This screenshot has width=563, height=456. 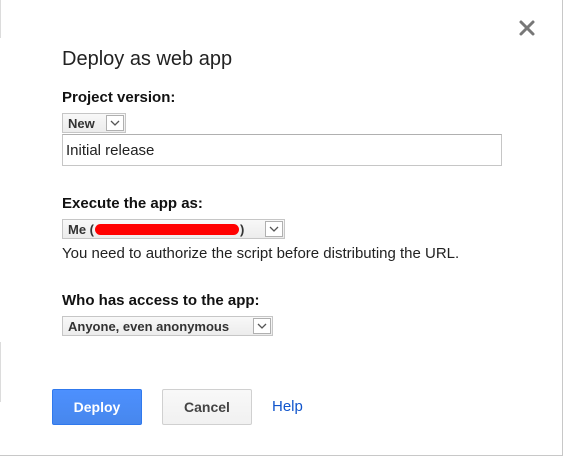 What do you see at coordinates (81, 229) in the screenshot?
I see `execute-as-prefix: Me (` at bounding box center [81, 229].